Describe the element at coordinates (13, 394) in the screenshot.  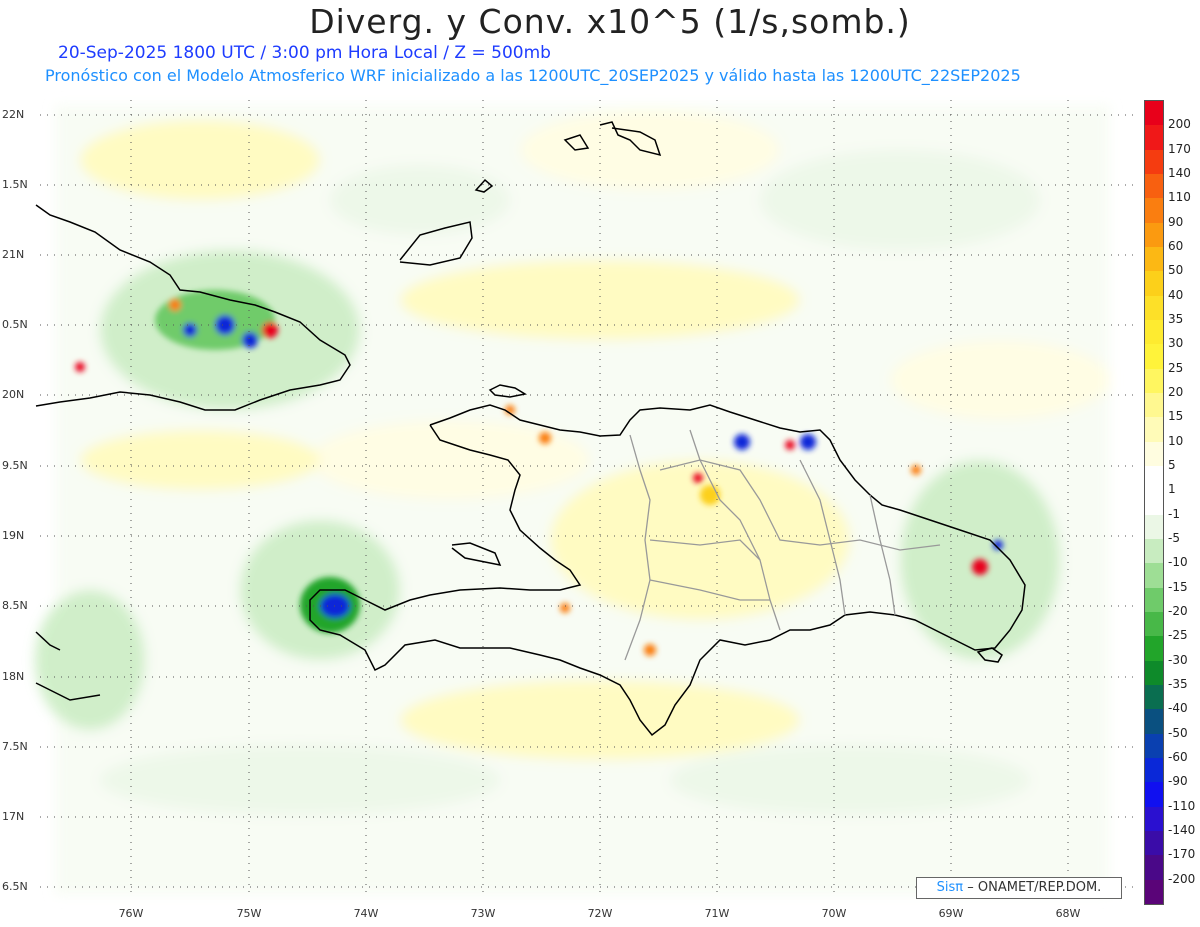
I see `lat-label: 20N` at that location.